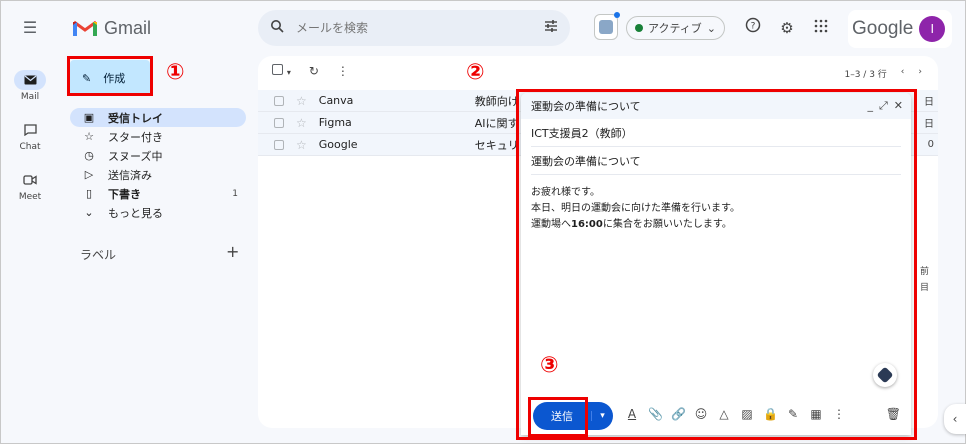 This screenshot has height=444, width=966. What do you see at coordinates (930, 144) in the screenshot?
I see `email-date: 0` at bounding box center [930, 144].